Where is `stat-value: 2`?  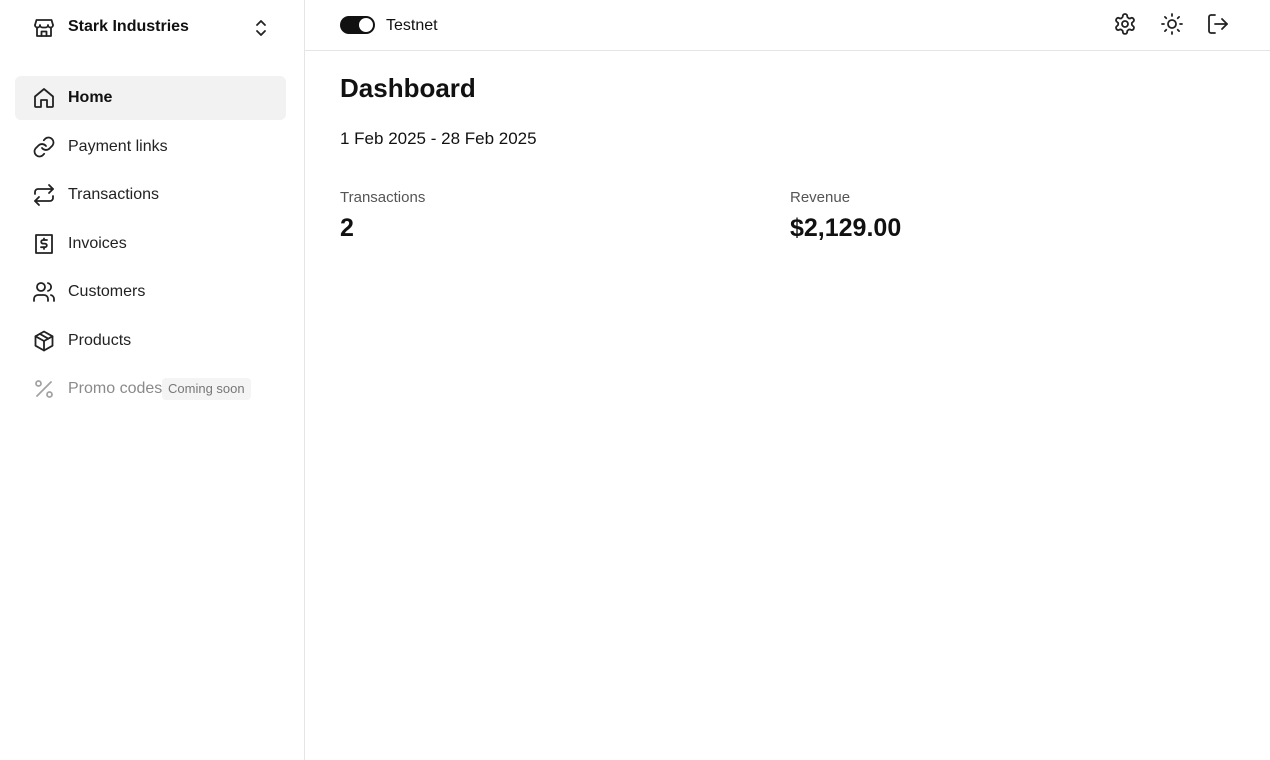
stat-value: 2 is located at coordinates (347, 228).